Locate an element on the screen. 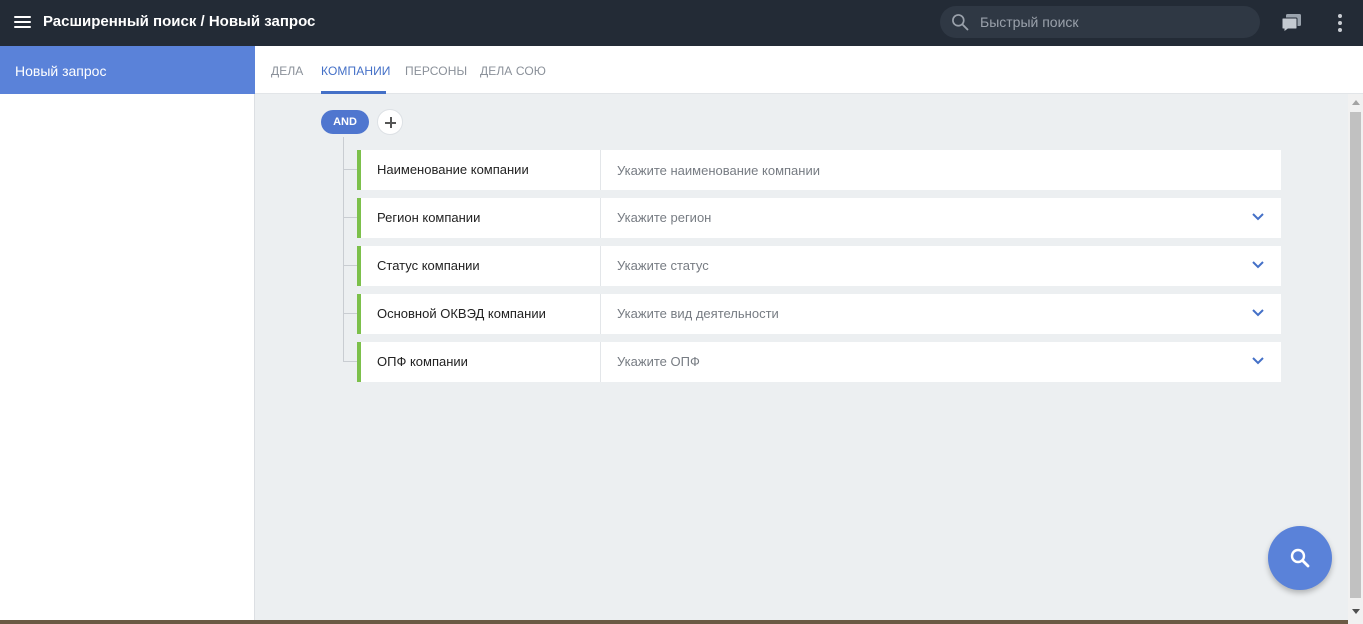  add-criterion-button is located at coordinates (390, 122).